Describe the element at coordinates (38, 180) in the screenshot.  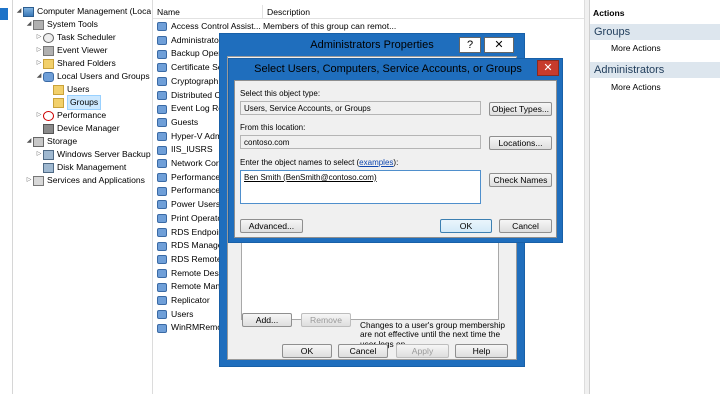
I see `services-icon` at that location.